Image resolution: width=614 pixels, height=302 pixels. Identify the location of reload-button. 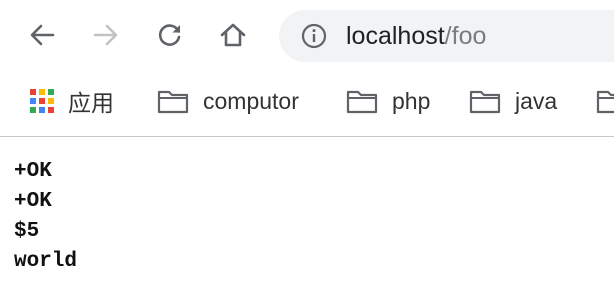
(170, 35).